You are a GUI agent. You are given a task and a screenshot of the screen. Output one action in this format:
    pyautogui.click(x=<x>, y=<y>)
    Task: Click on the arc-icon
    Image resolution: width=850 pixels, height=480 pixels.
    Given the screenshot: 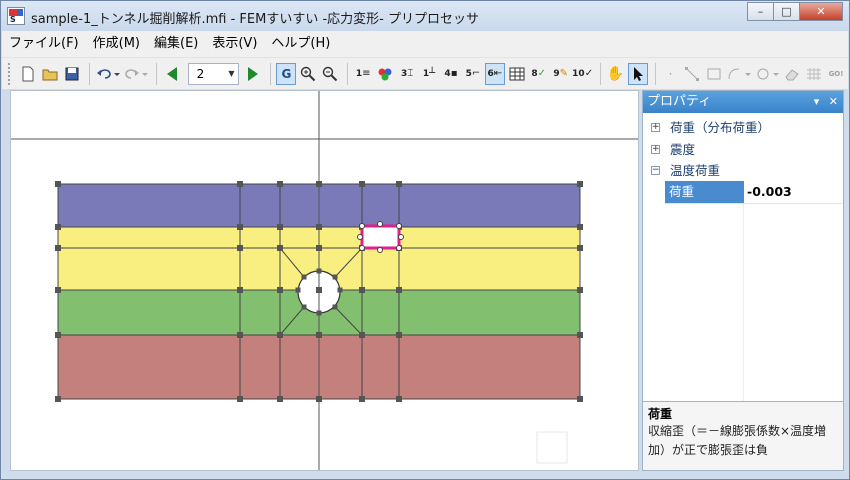 What is the action you would take?
    pyautogui.click(x=739, y=74)
    